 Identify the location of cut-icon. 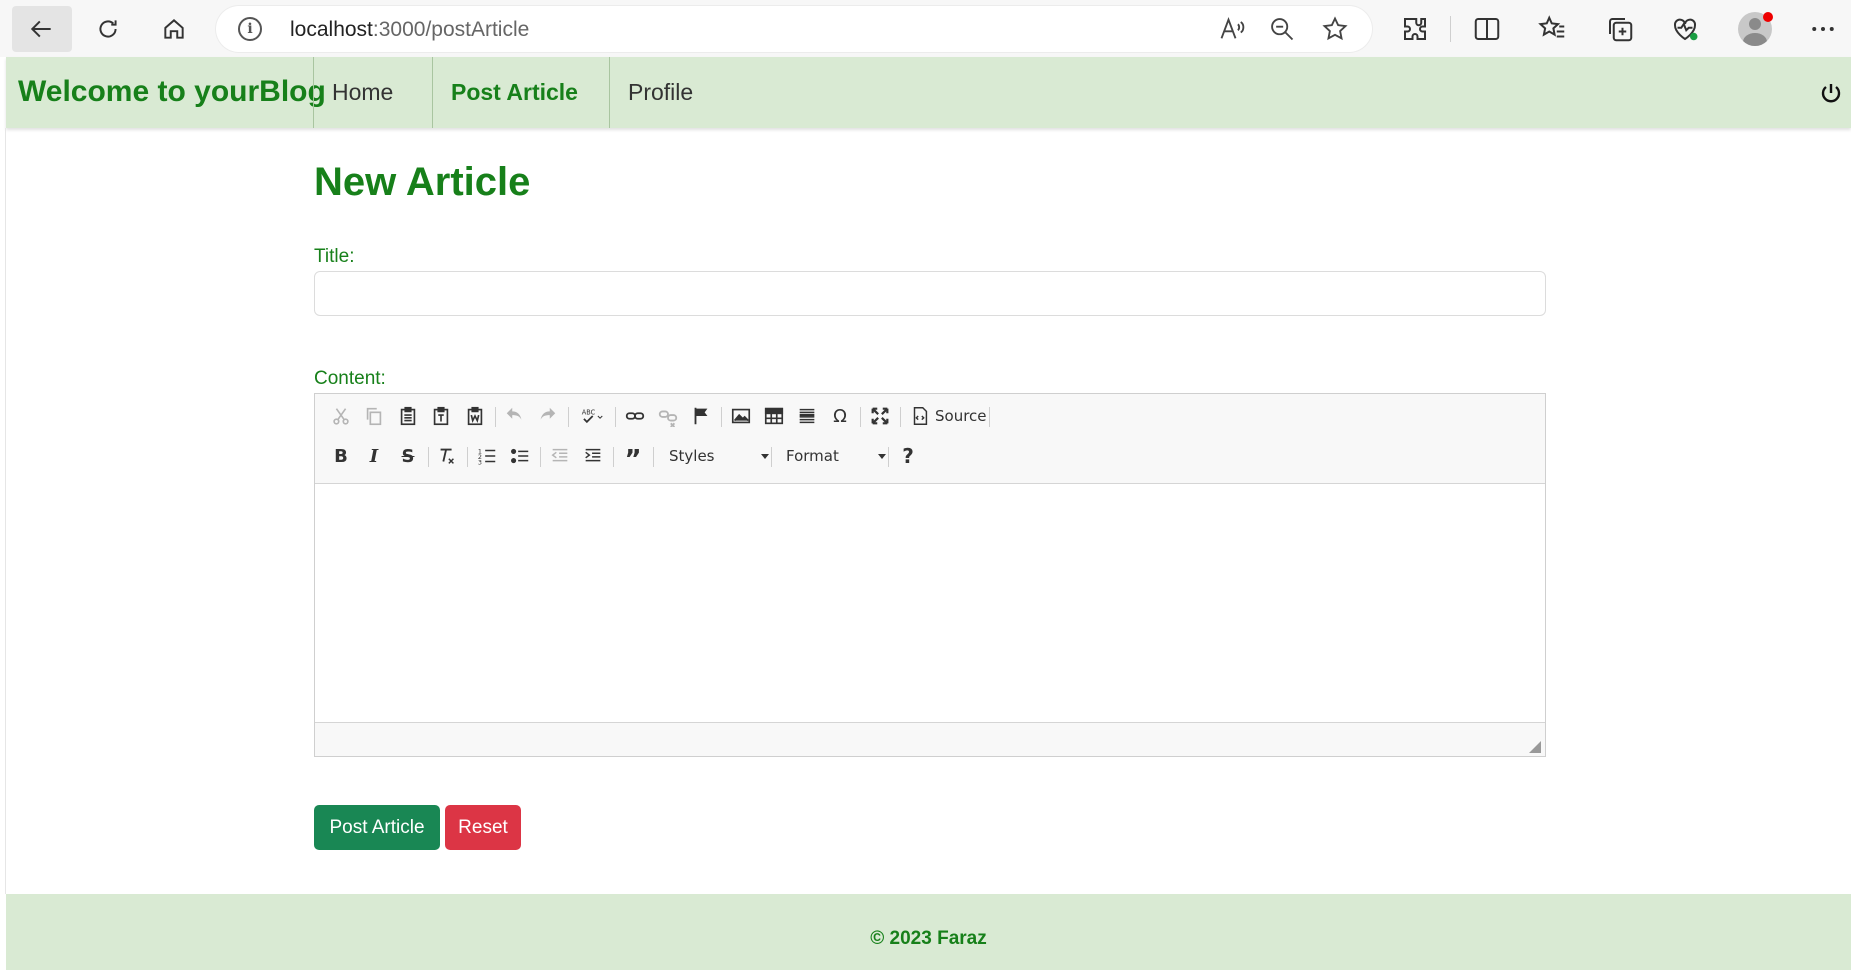
(341, 416).